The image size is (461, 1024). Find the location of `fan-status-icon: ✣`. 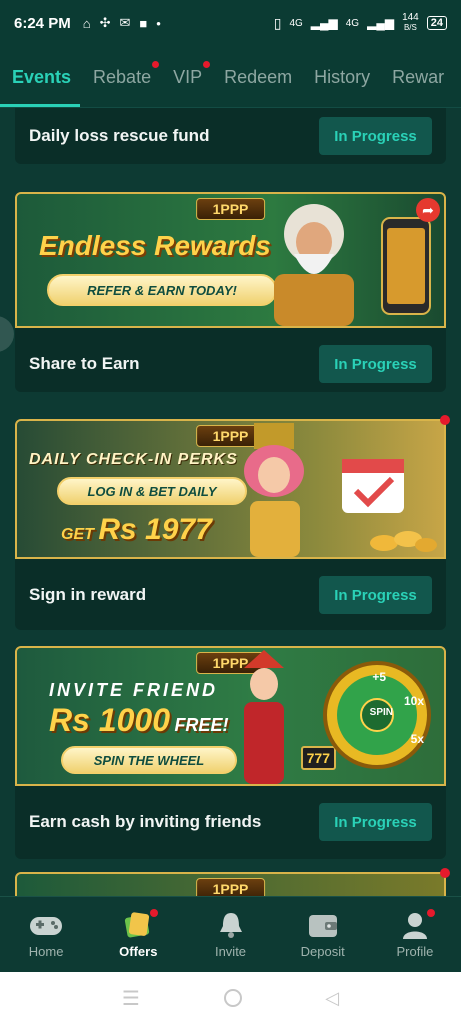

fan-status-icon: ✣ is located at coordinates (105, 22).